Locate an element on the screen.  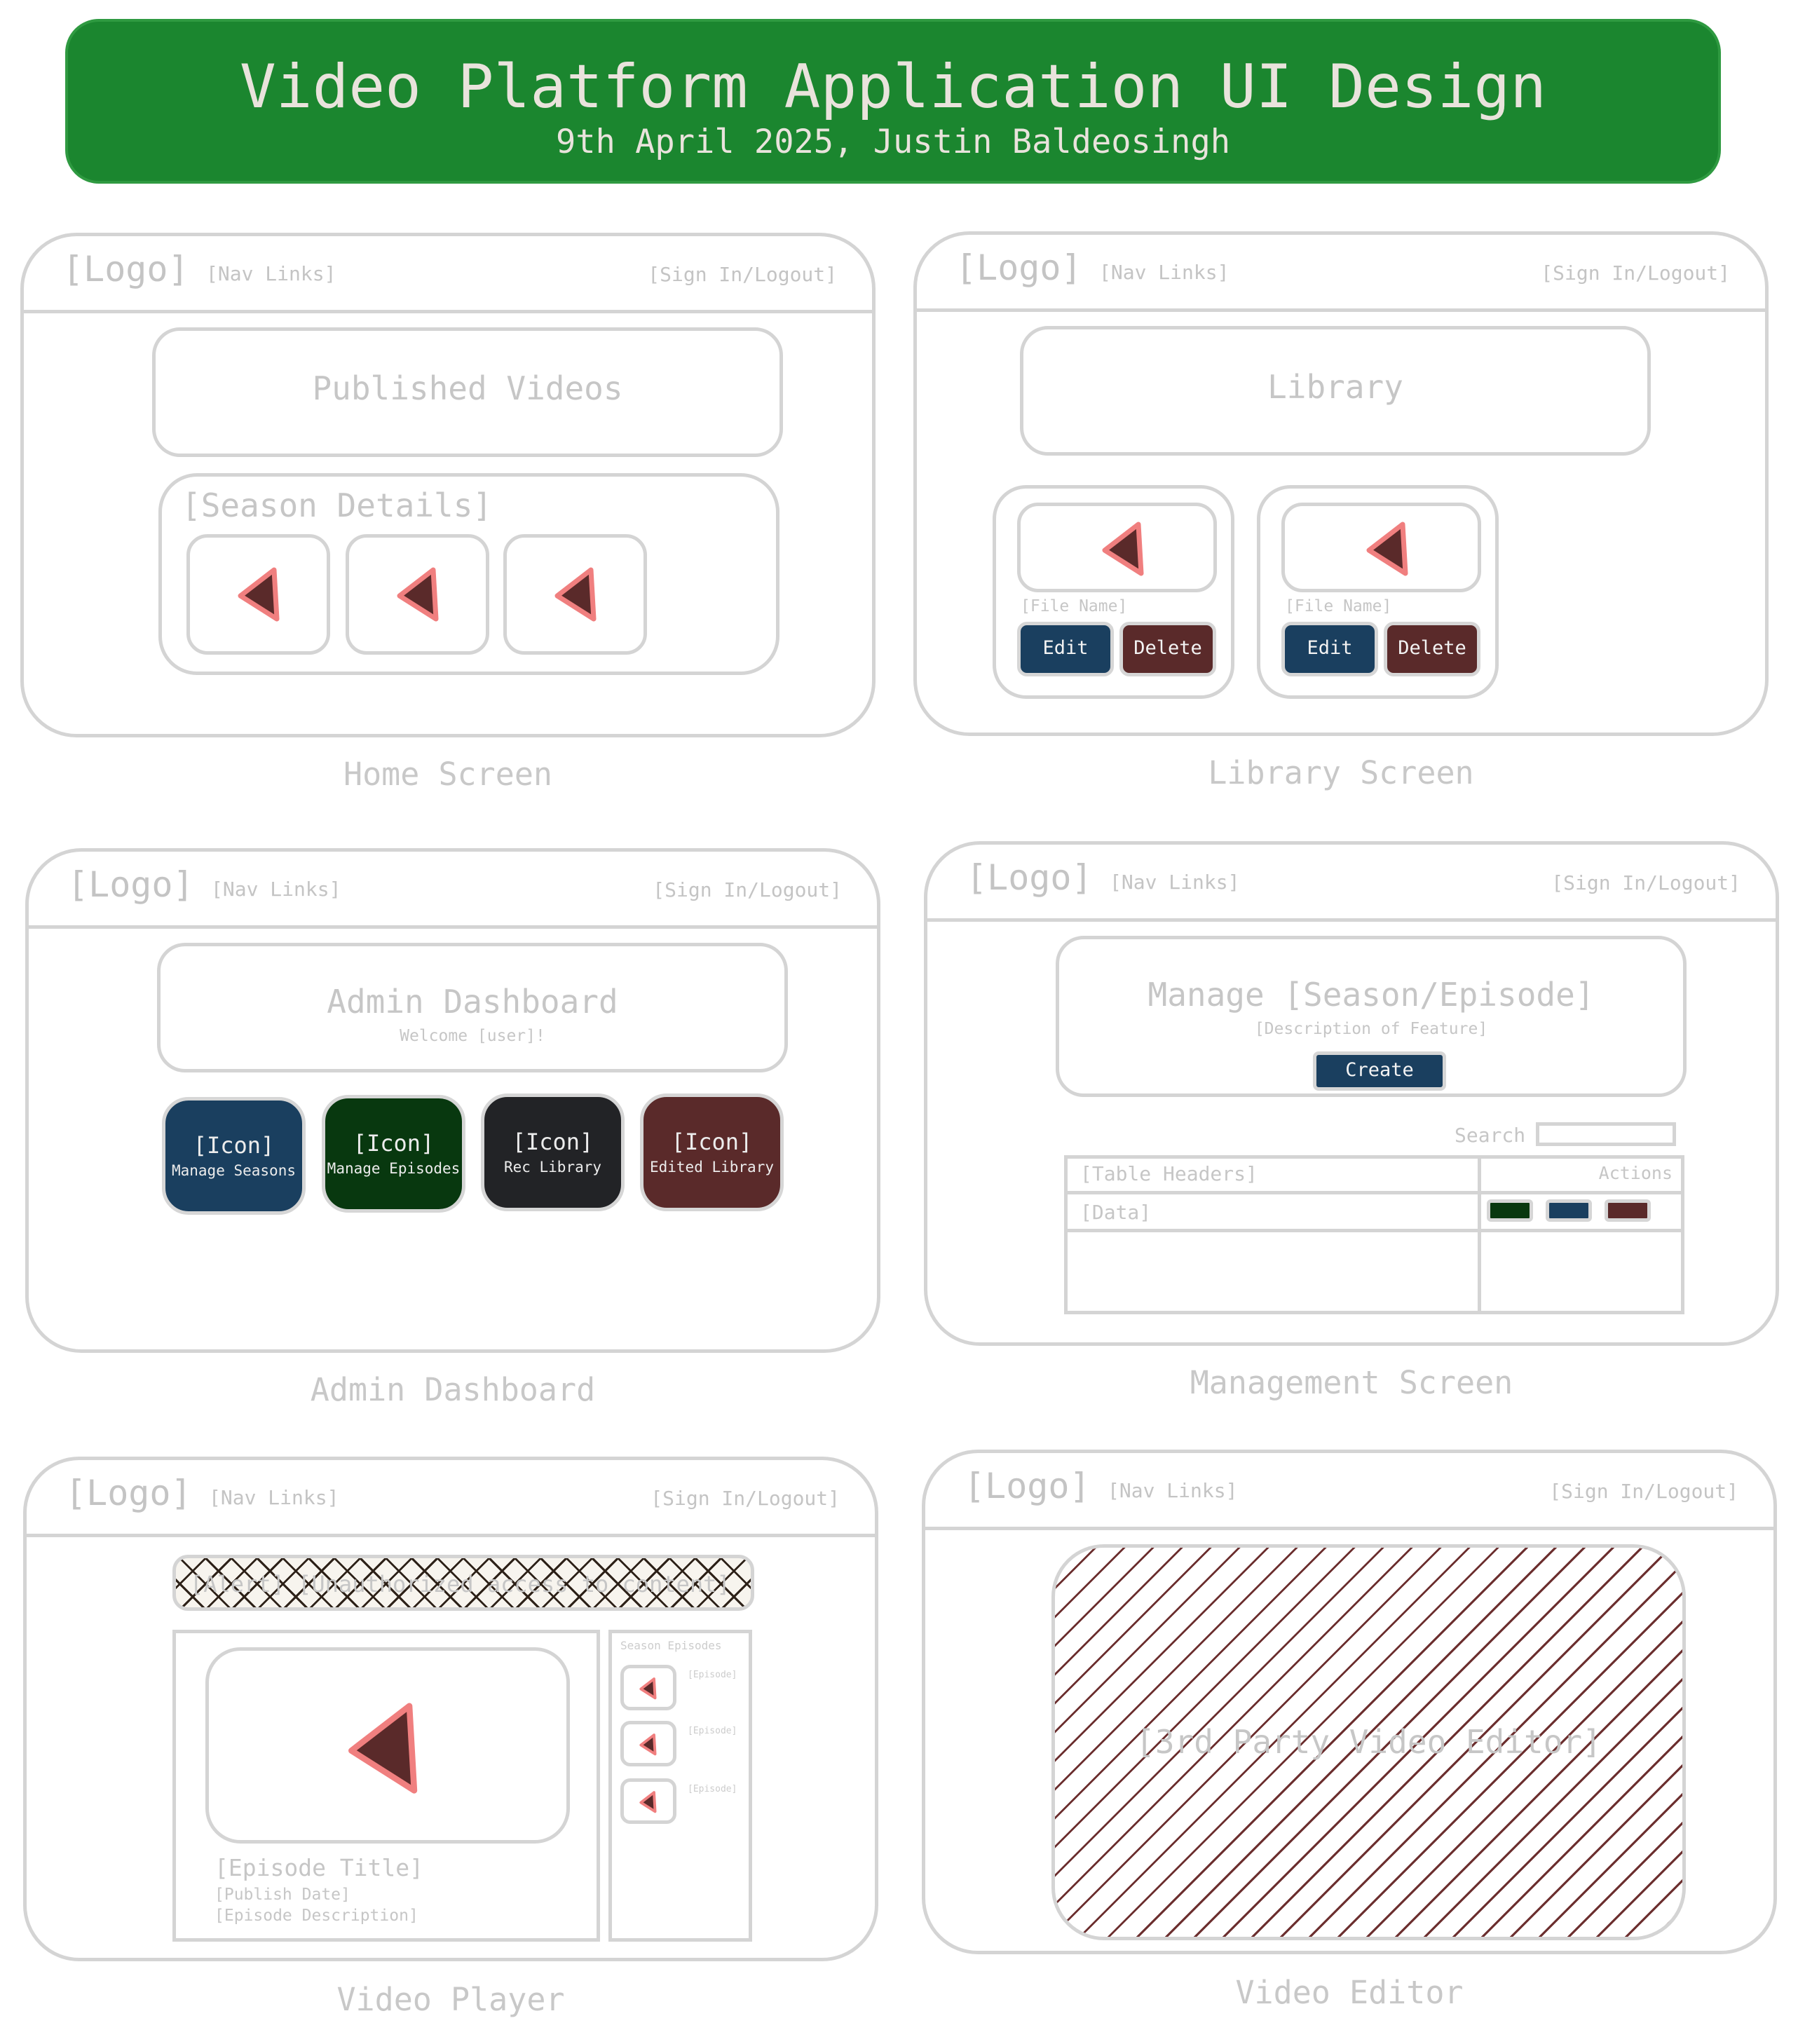
hero-title: Library is located at coordinates (1335, 387).